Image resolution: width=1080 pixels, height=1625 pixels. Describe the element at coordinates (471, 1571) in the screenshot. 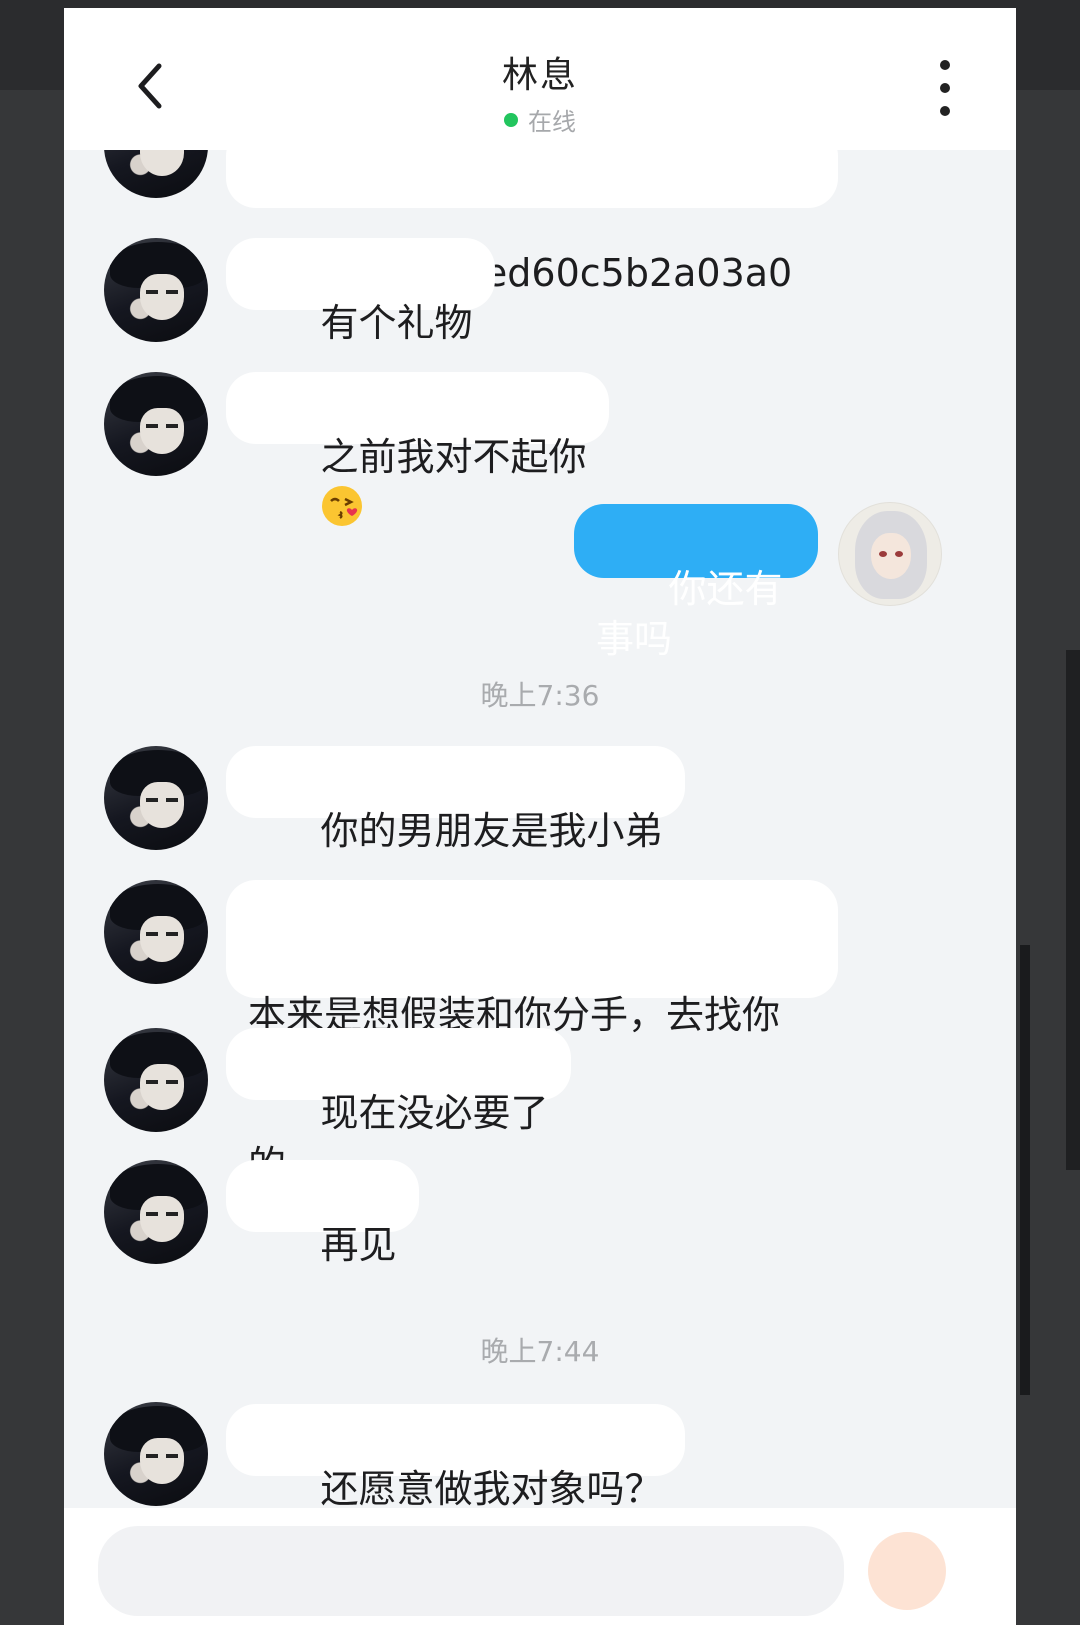

I see `message-input` at that location.